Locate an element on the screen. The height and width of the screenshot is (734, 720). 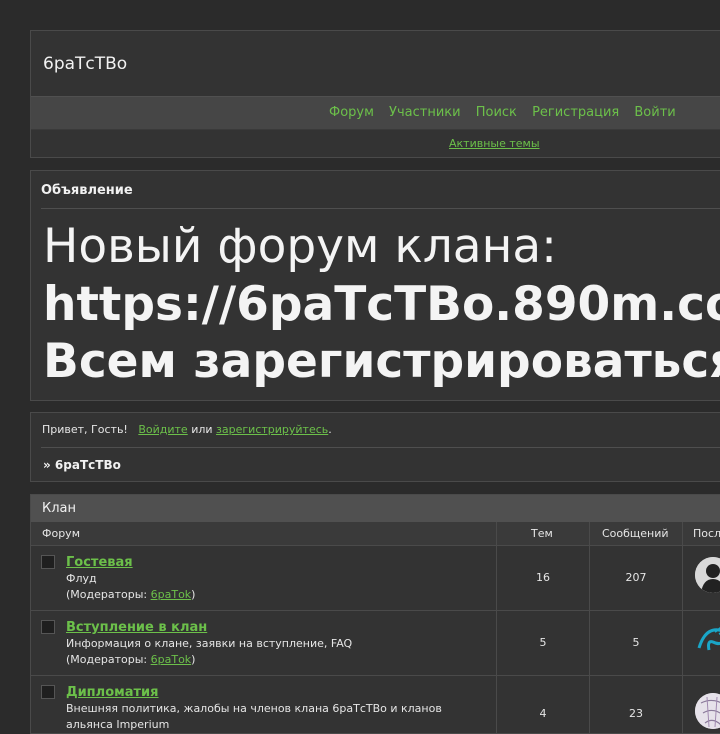
or-text: или is located at coordinates (202, 429).